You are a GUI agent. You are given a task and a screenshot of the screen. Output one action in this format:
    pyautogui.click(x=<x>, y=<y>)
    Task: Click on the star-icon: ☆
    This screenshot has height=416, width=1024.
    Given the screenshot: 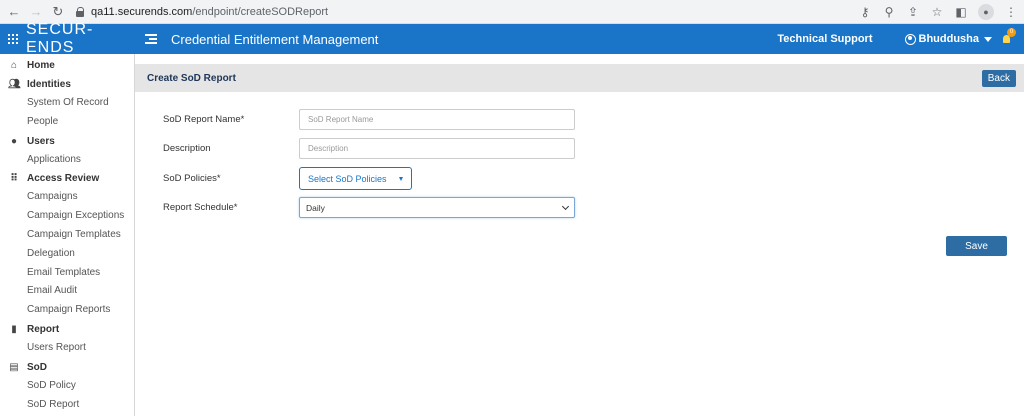 What is the action you would take?
    pyautogui.click(x=937, y=12)
    